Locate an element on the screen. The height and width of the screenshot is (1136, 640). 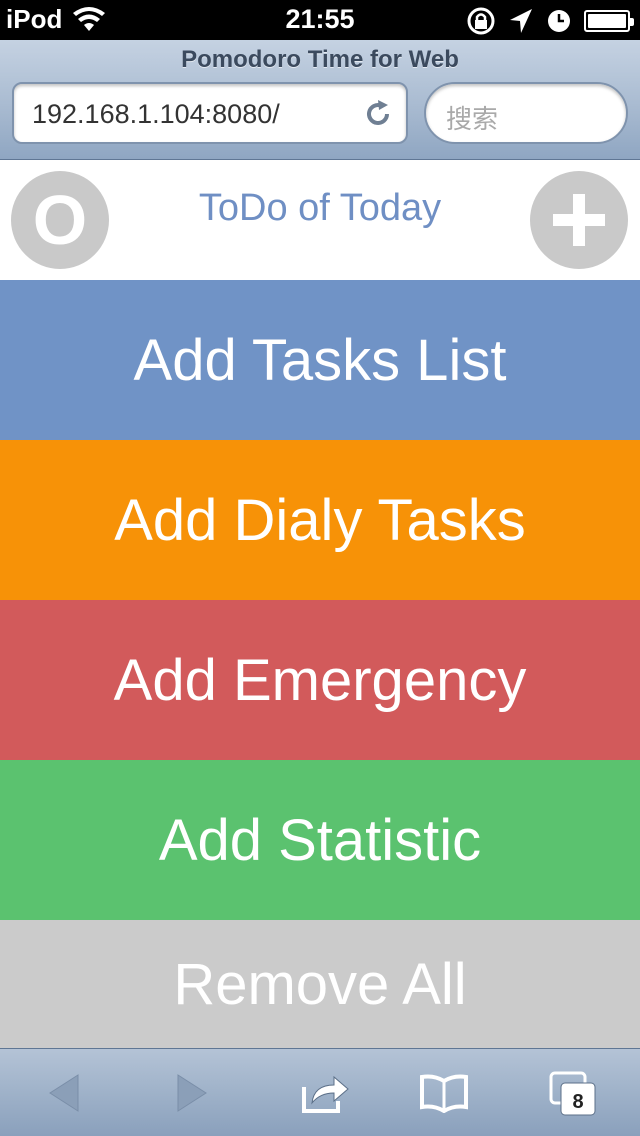
add-button is located at coordinates (579, 220).